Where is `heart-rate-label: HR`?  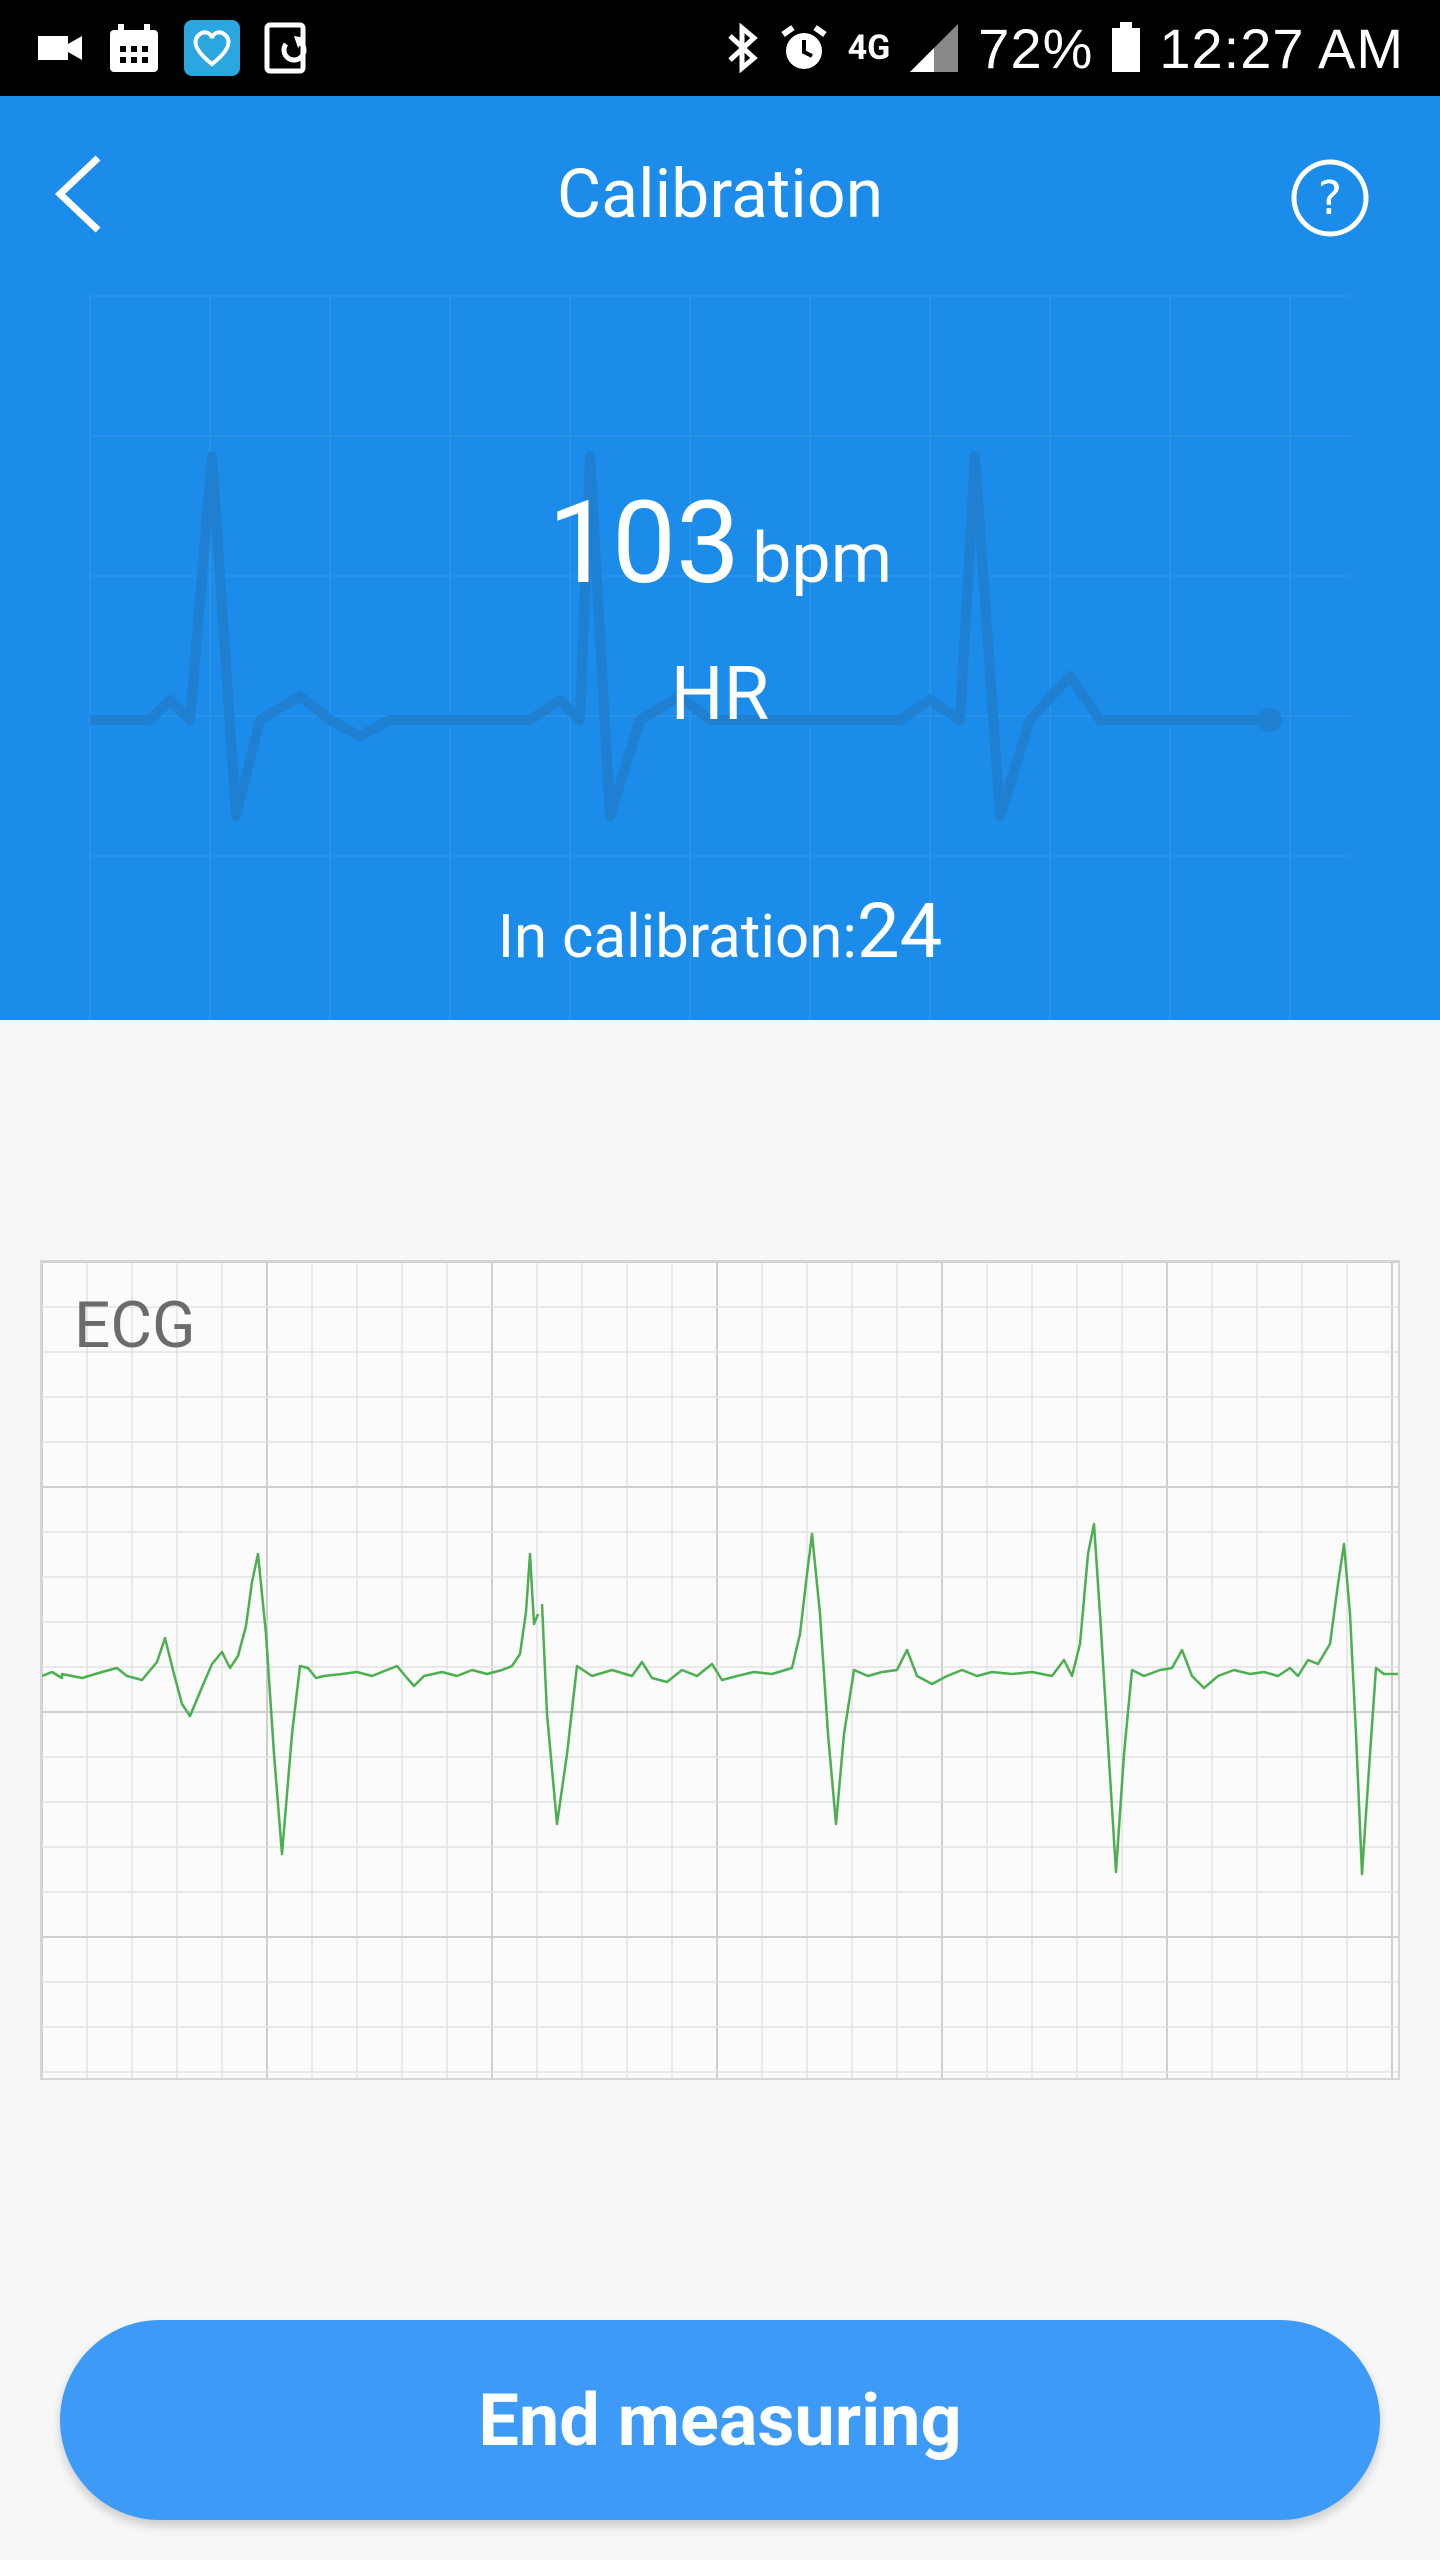 heart-rate-label: HR is located at coordinates (720, 694).